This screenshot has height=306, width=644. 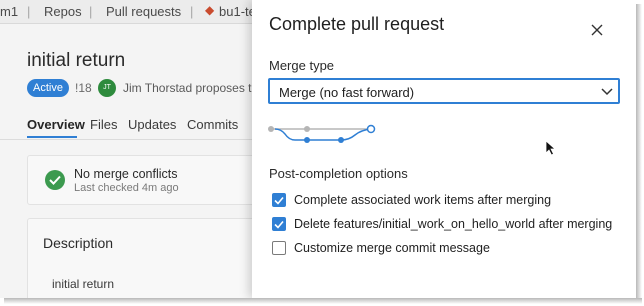 What do you see at coordinates (130, 139) in the screenshot?
I see `tabs-divider` at bounding box center [130, 139].